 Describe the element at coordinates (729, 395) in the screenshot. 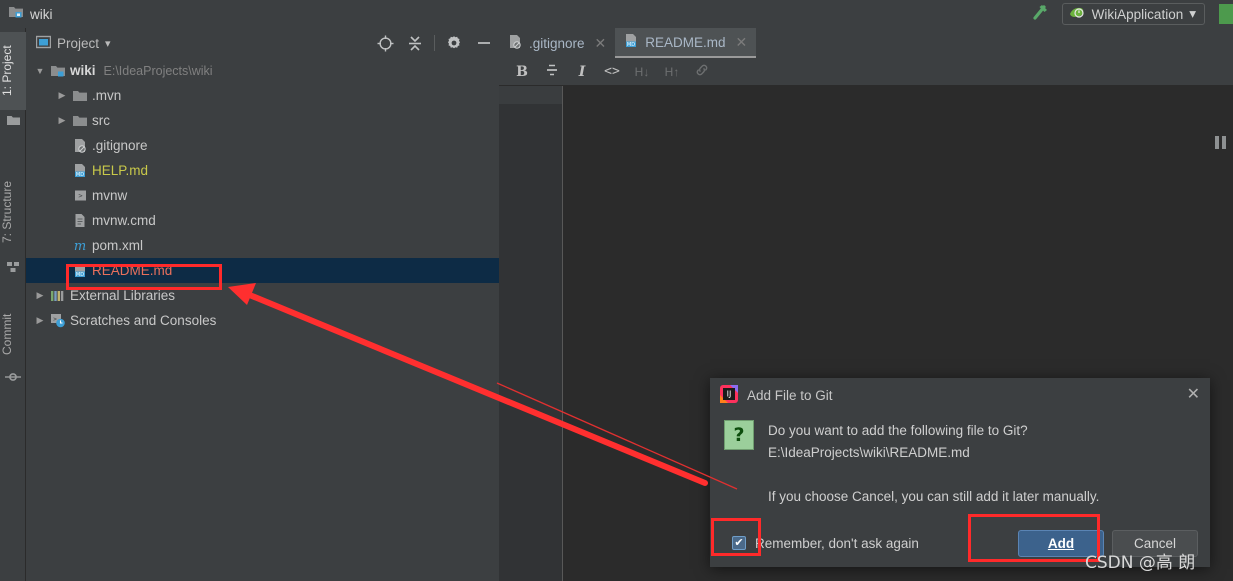

I see `intellij-idea-icon: IJ` at that location.